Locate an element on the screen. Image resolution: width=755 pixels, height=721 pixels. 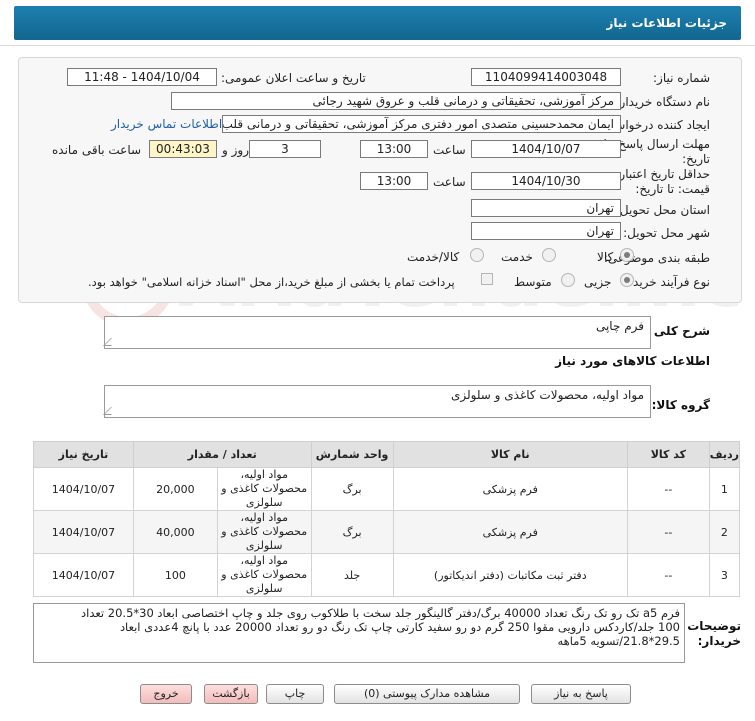
deadline-time-label: ساعت is located at coordinates (449, 150).